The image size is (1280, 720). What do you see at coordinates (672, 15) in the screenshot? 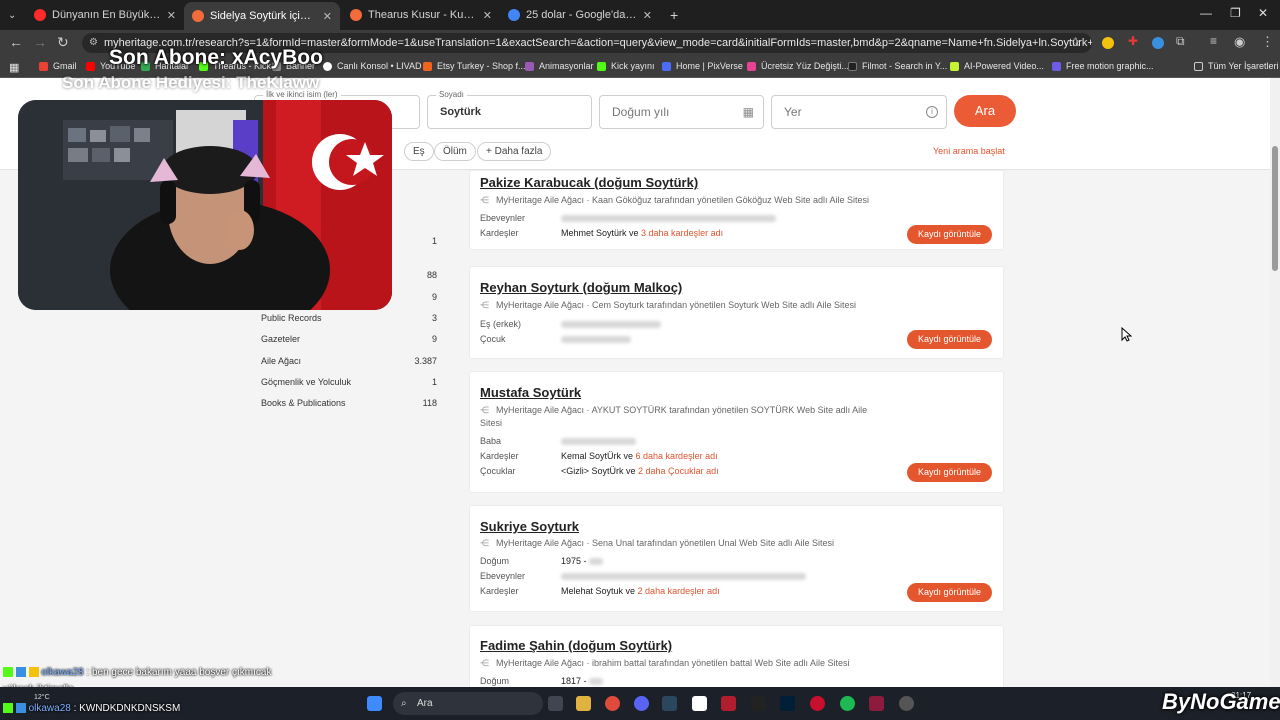
I see `new-tab-button: +` at bounding box center [672, 15].